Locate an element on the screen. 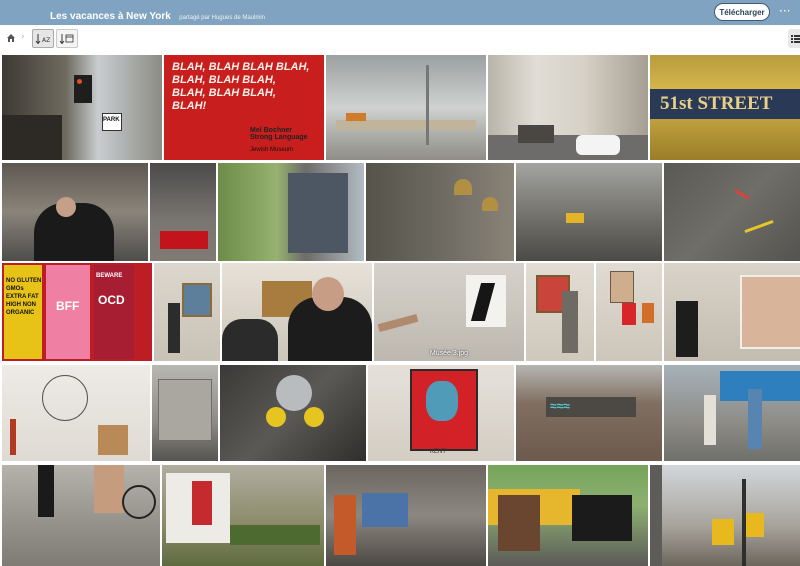  shared-by-label: partagé par Hugues de Maulmin is located at coordinates (222, 18).